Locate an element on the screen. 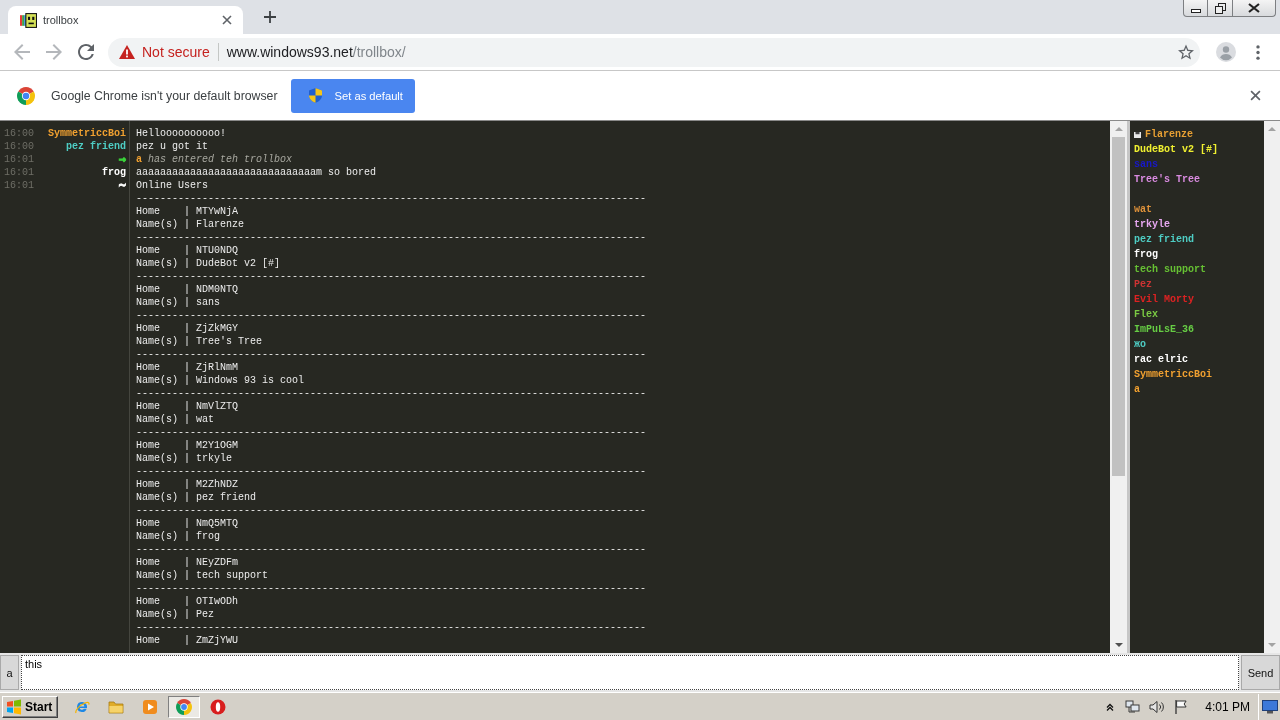 The width and height of the screenshot is (1280, 720). set-default-button: Set as default is located at coordinates (352, 95).